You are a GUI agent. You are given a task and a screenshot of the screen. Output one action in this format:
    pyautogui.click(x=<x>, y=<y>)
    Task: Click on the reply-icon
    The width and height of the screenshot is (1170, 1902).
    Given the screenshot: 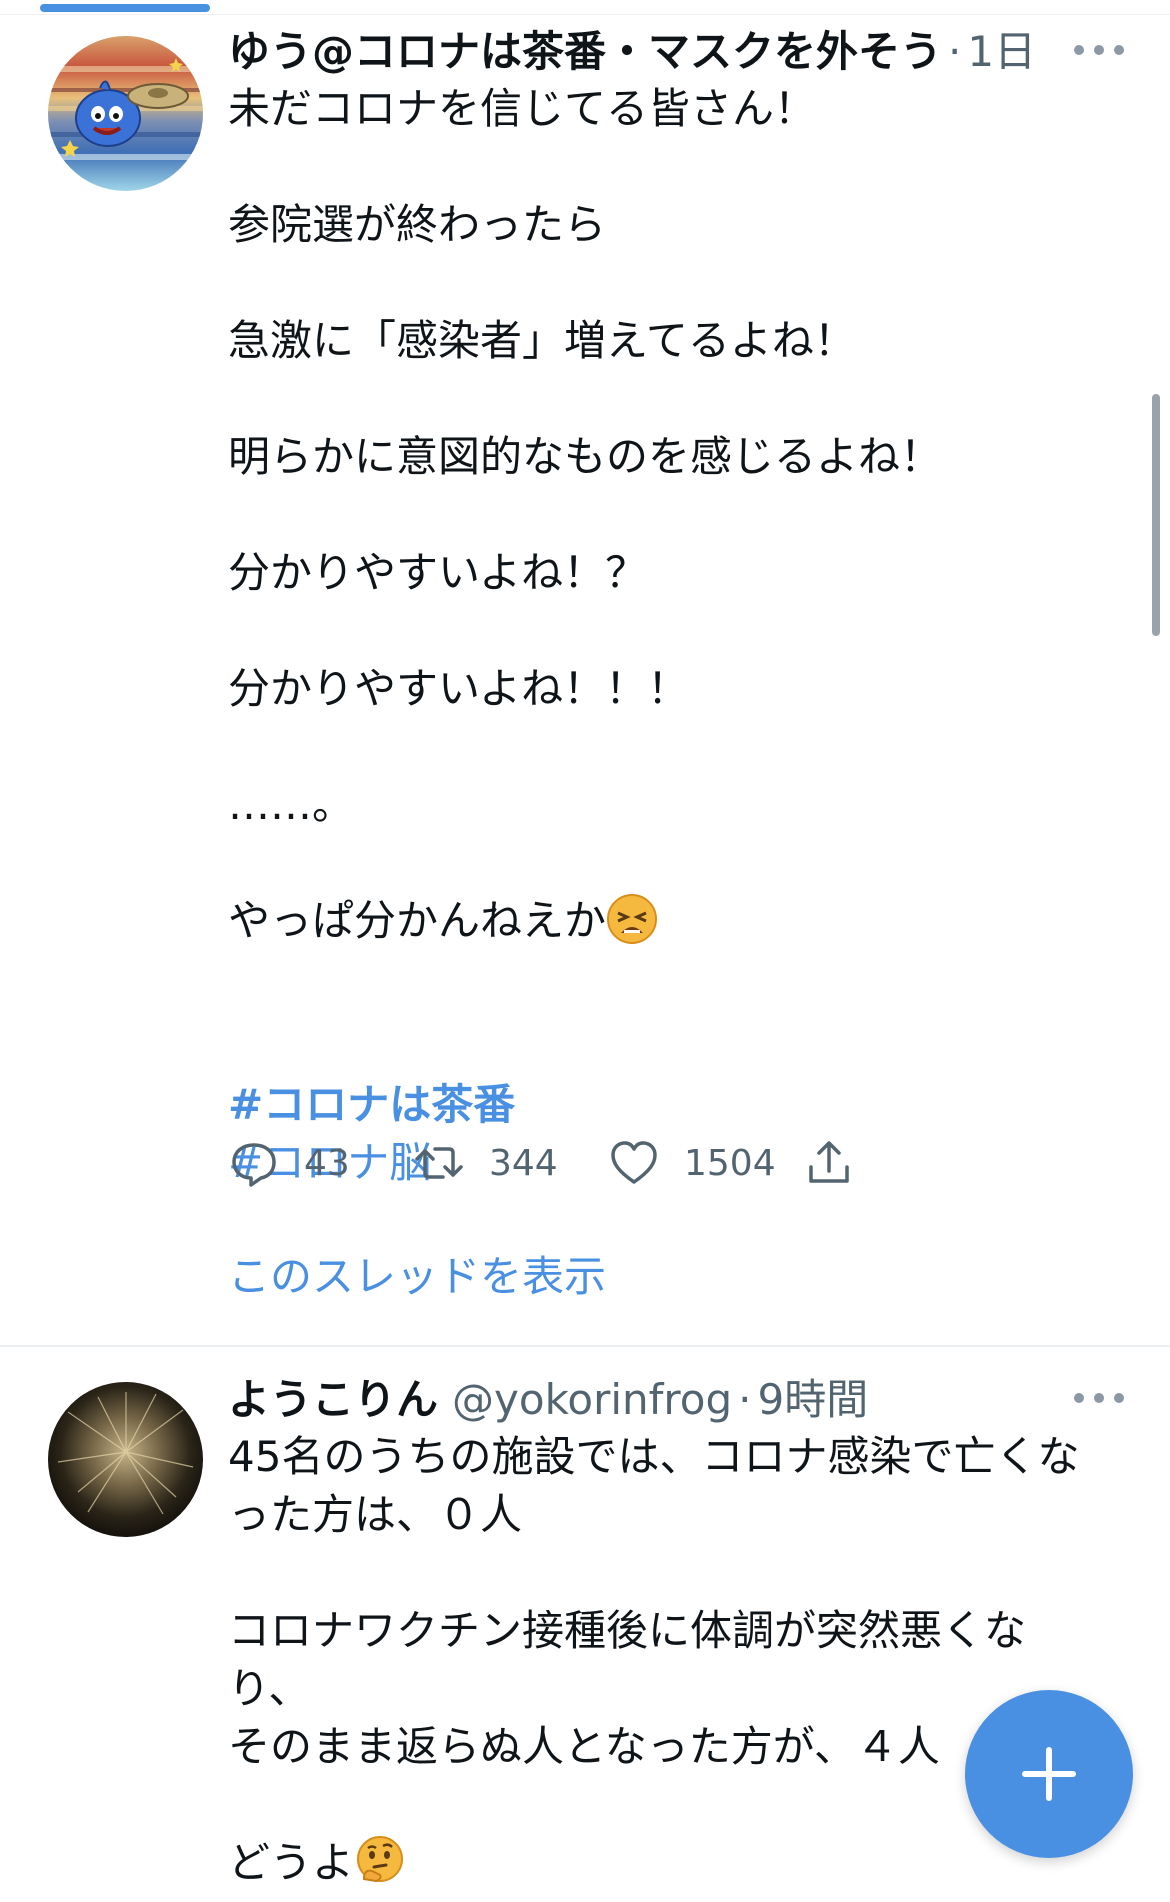 What is the action you would take?
    pyautogui.click(x=254, y=1165)
    